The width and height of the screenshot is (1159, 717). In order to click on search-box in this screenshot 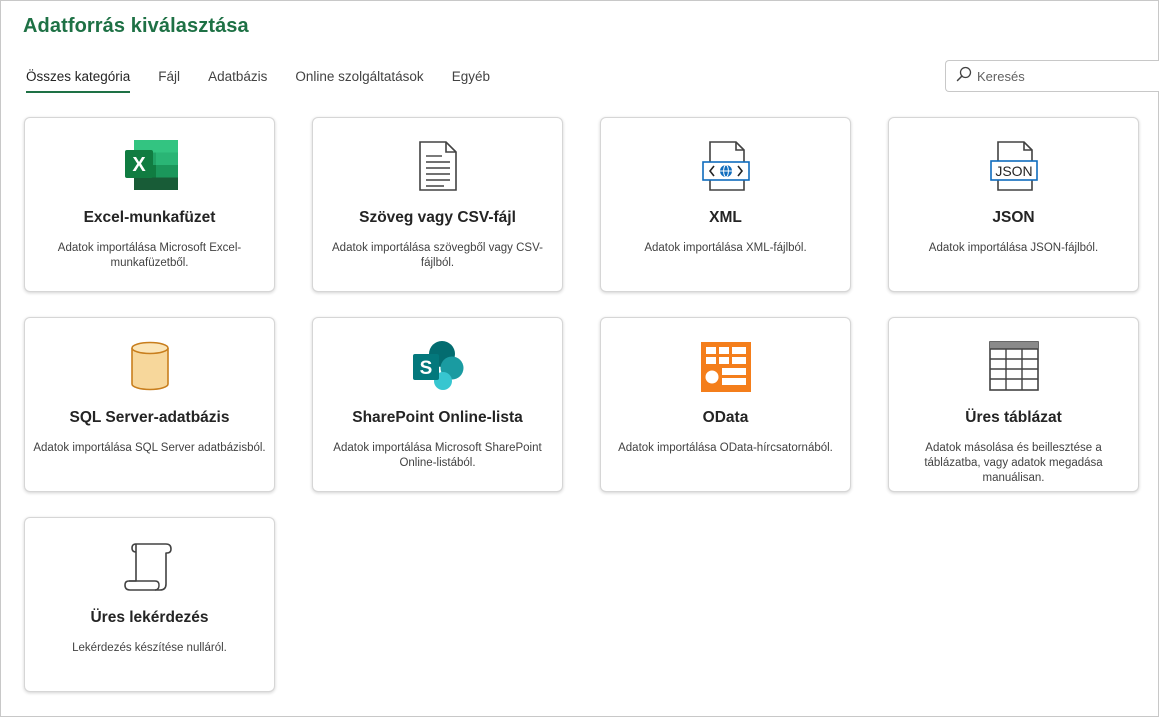, I will do `click(1052, 76)`.